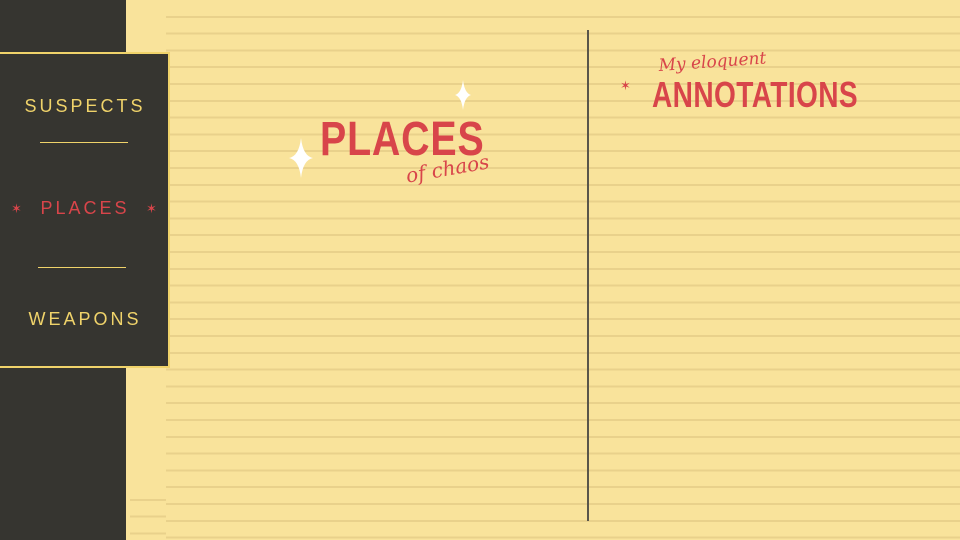 The height and width of the screenshot is (540, 960). What do you see at coordinates (588, 275) in the screenshot?
I see `page-divider` at bounding box center [588, 275].